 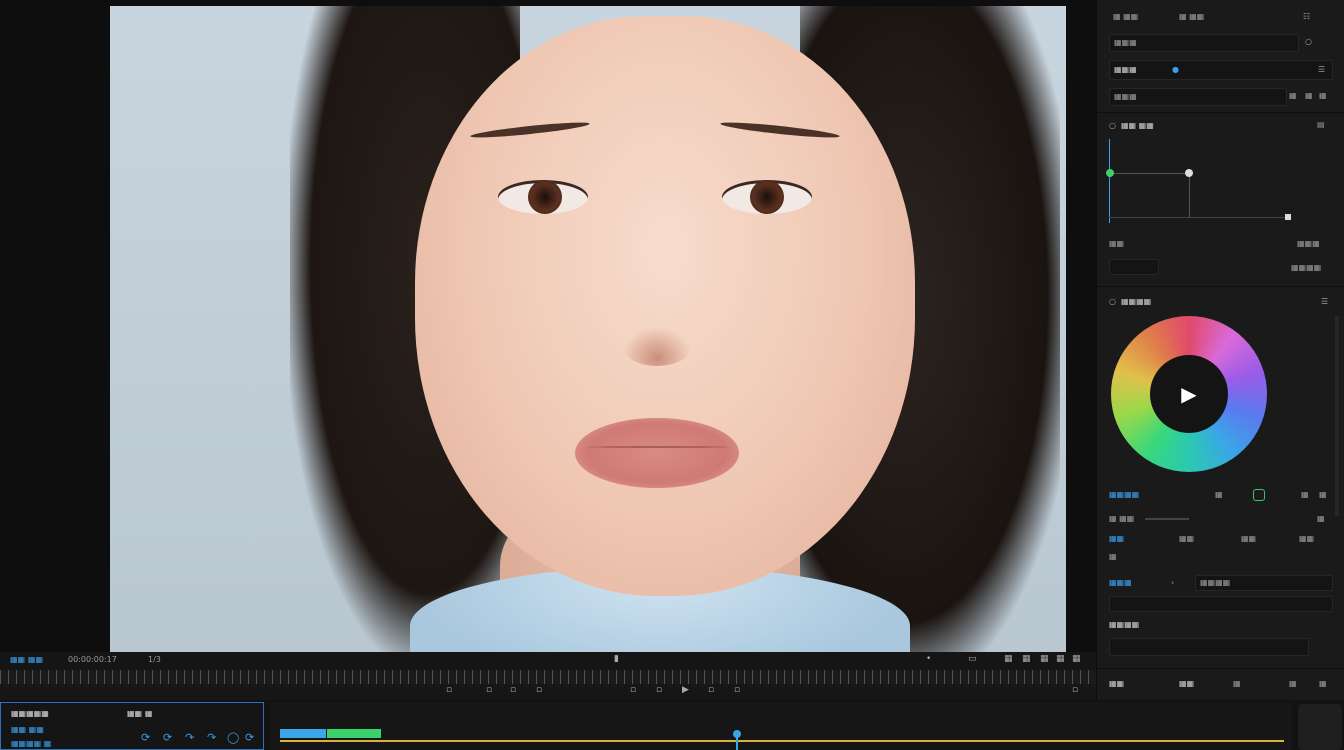 I want to click on copy-icon: ▦, so click(x=1293, y=95).